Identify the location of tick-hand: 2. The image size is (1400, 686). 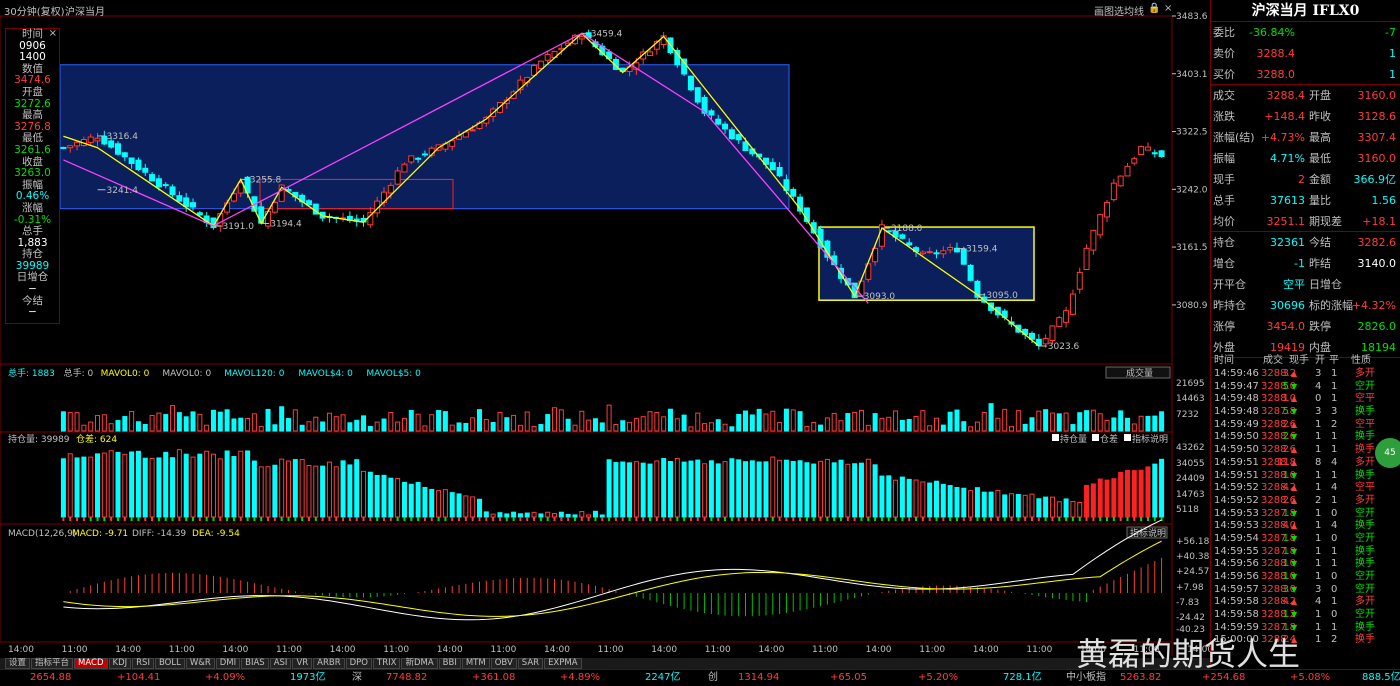
(1285, 450).